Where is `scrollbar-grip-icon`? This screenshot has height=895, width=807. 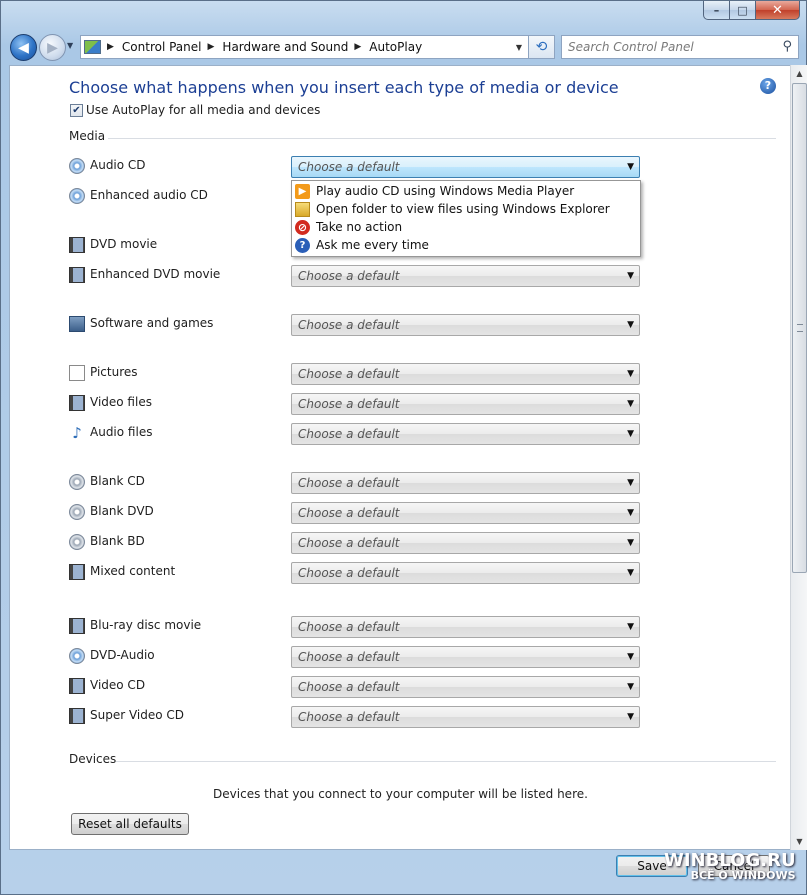 scrollbar-grip-icon is located at coordinates (800, 328).